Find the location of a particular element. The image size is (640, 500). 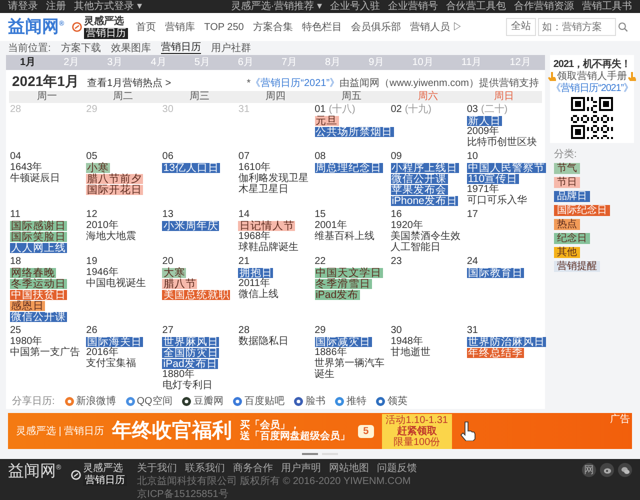

date-number: 30 is located at coordinates (168, 110).